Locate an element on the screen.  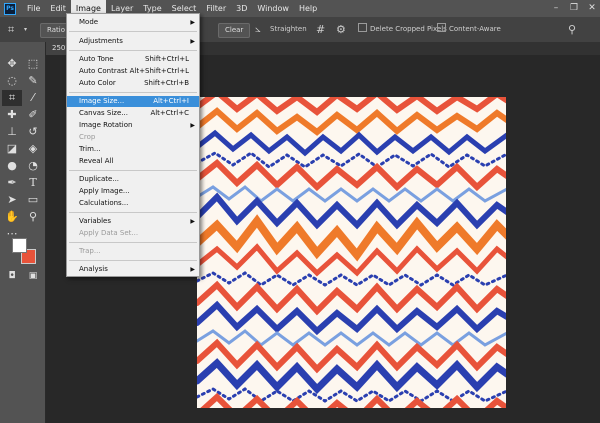
stamp-icon: ⊥ is located at coordinates (12, 132).